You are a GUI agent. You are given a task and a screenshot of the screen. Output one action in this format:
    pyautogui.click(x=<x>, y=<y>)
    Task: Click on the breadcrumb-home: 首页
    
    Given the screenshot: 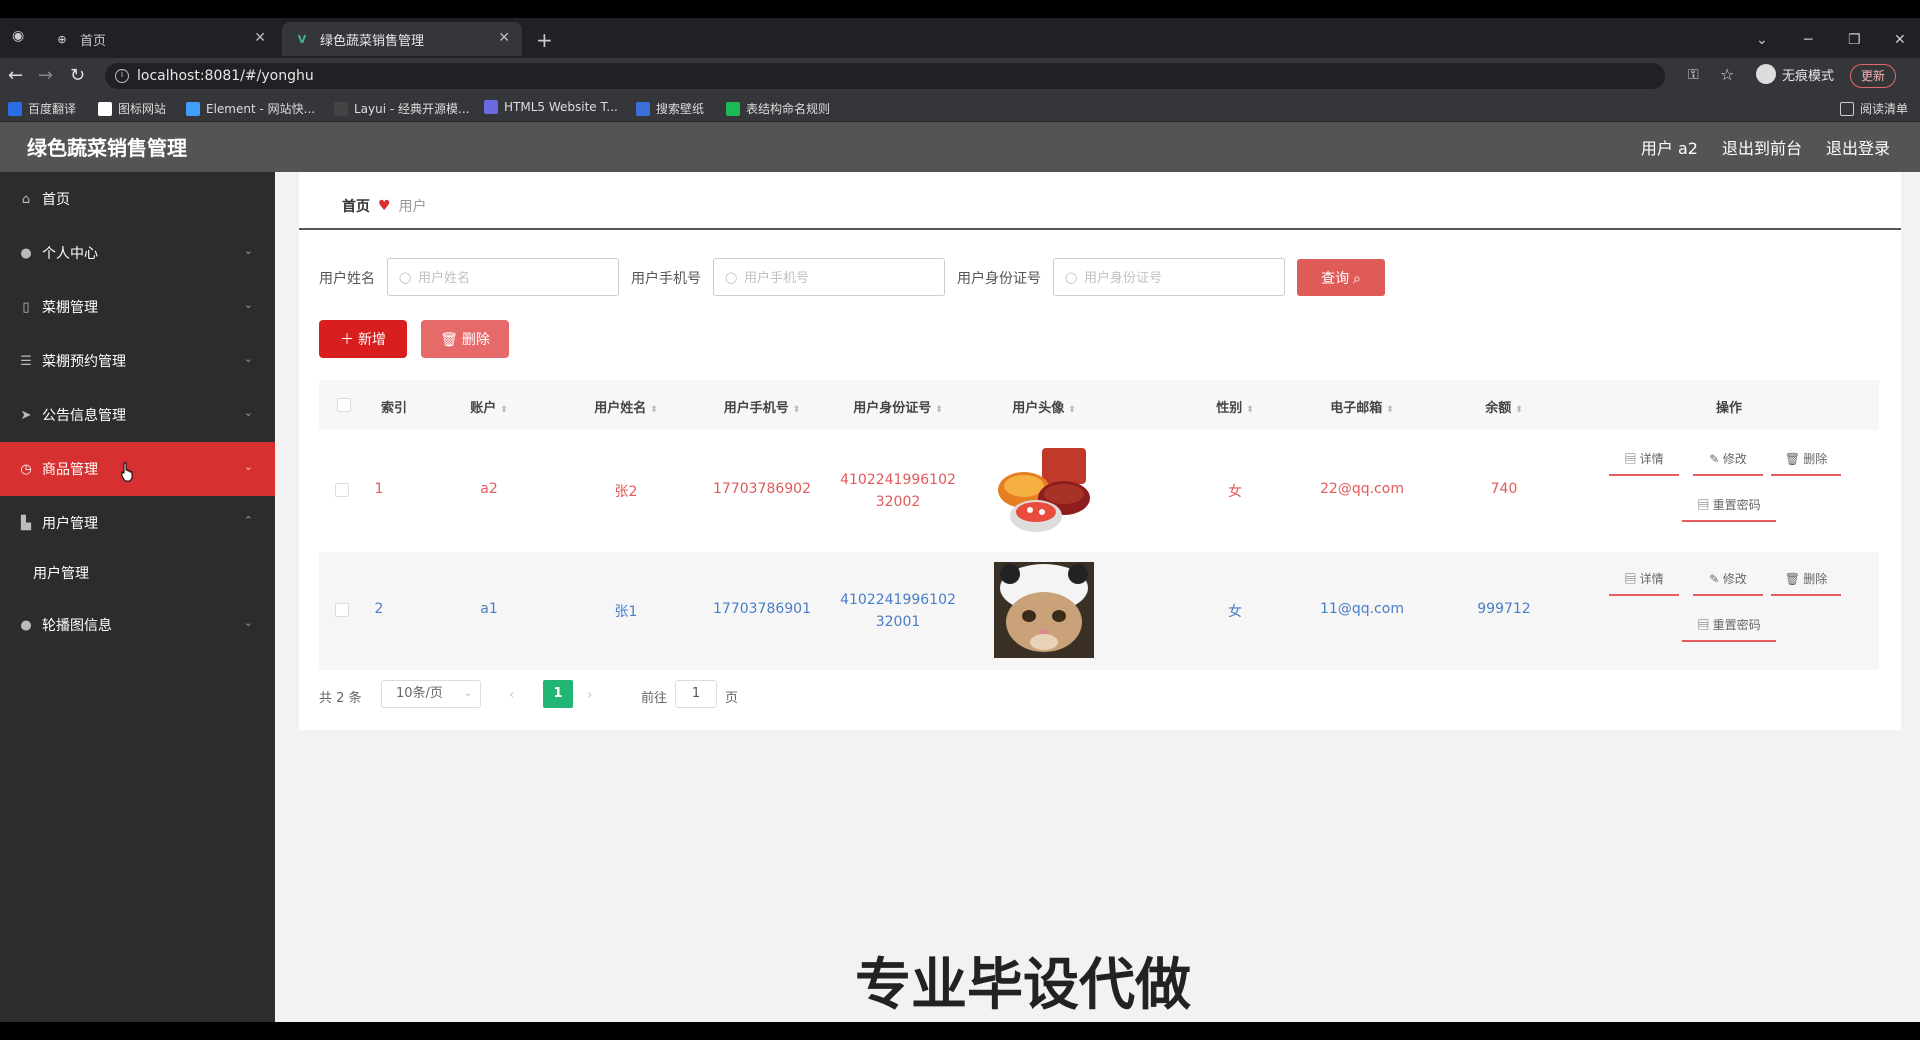 What is the action you would take?
    pyautogui.click(x=356, y=206)
    